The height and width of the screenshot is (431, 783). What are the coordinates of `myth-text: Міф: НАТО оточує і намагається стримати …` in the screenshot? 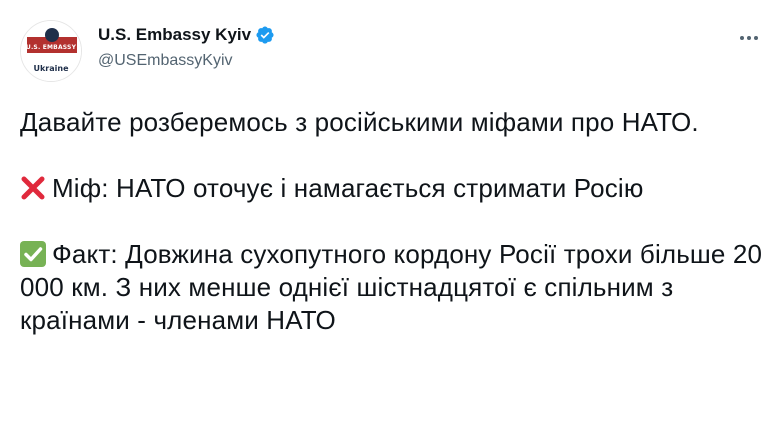 It's located at (348, 188).